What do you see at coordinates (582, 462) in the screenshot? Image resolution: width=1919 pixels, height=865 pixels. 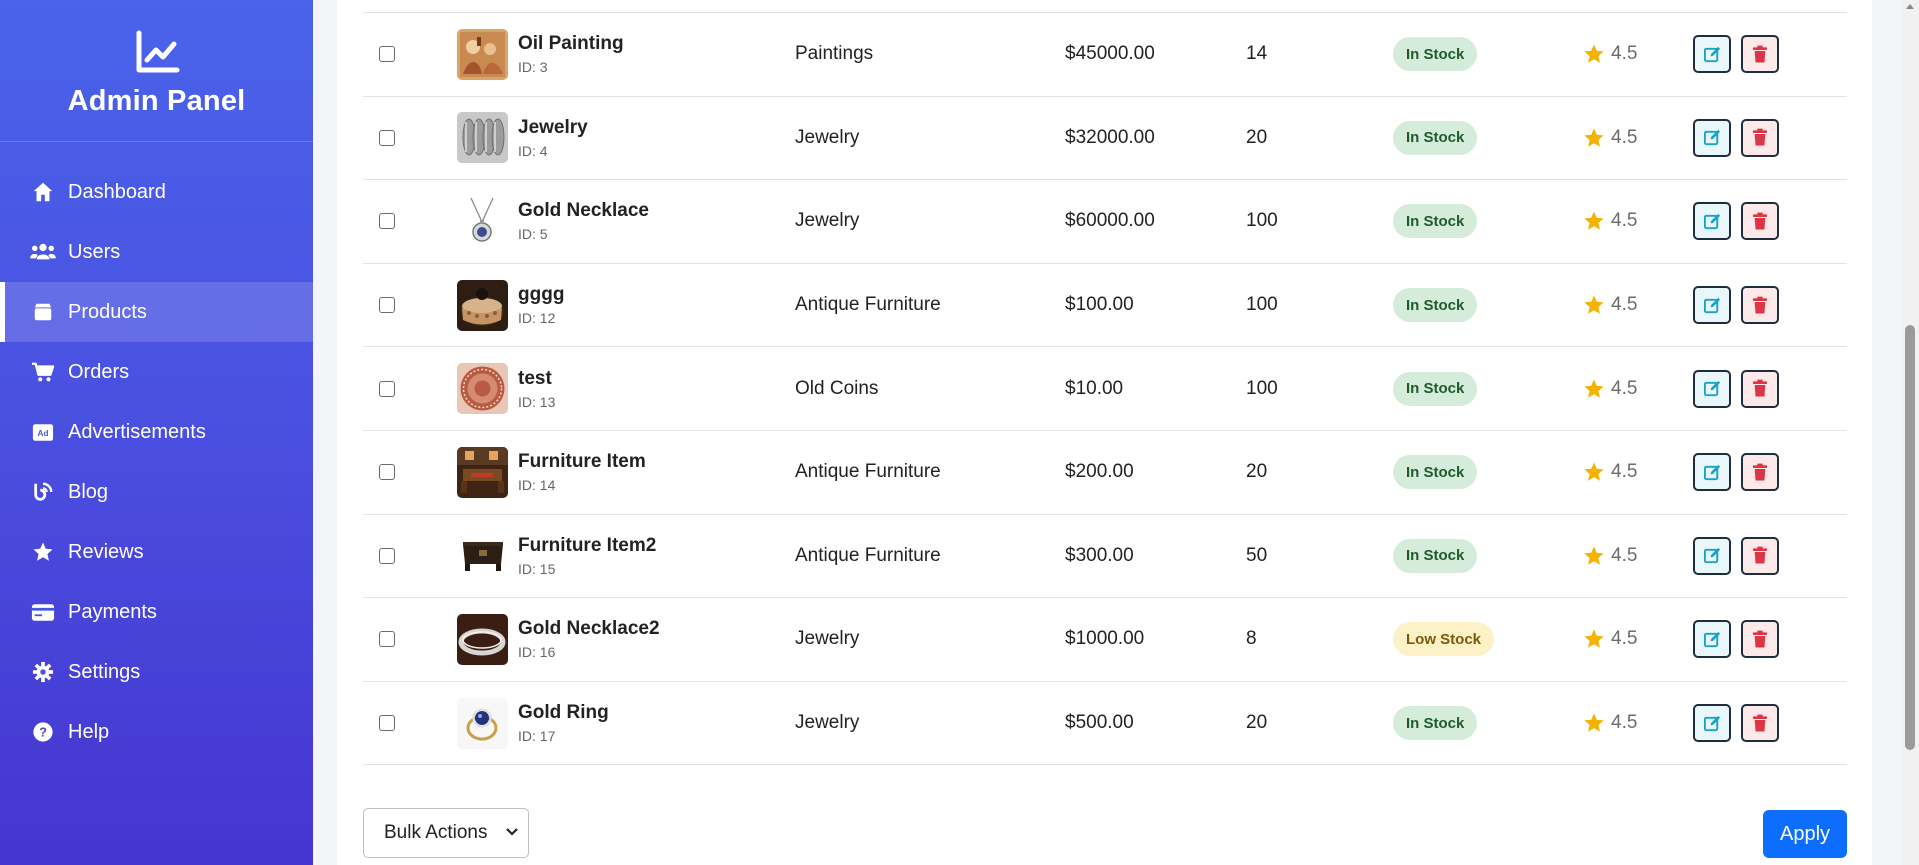 I see `product-name: Furniture Item` at bounding box center [582, 462].